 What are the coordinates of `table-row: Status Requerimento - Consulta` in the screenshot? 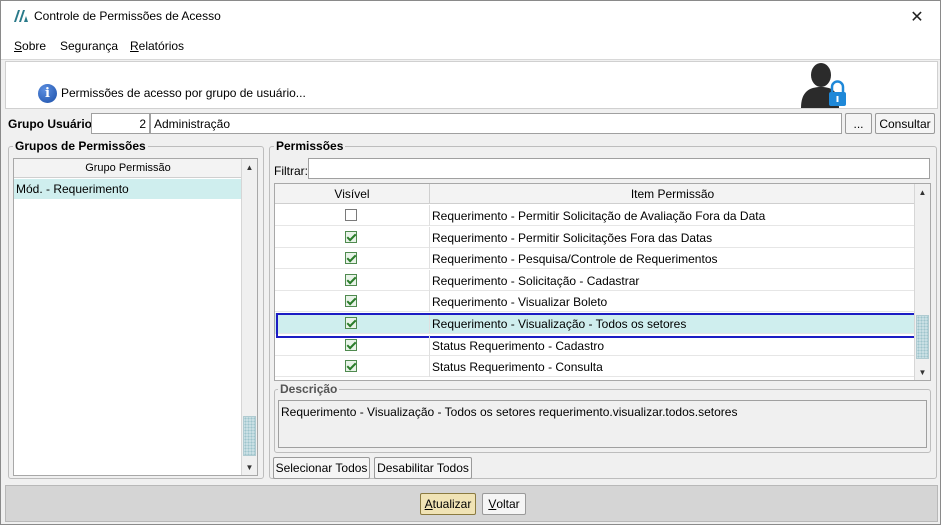 It's located at (595, 367).